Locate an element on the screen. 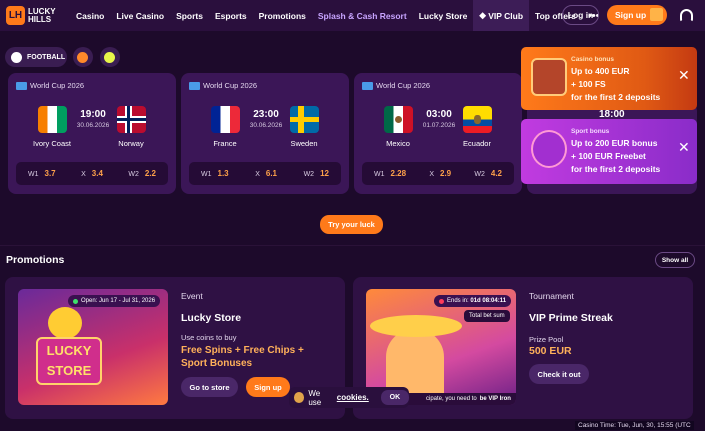 Image resolution: width=705 pixels, height=431 pixels. odd-w2: W2 4.2 is located at coordinates (488, 173).